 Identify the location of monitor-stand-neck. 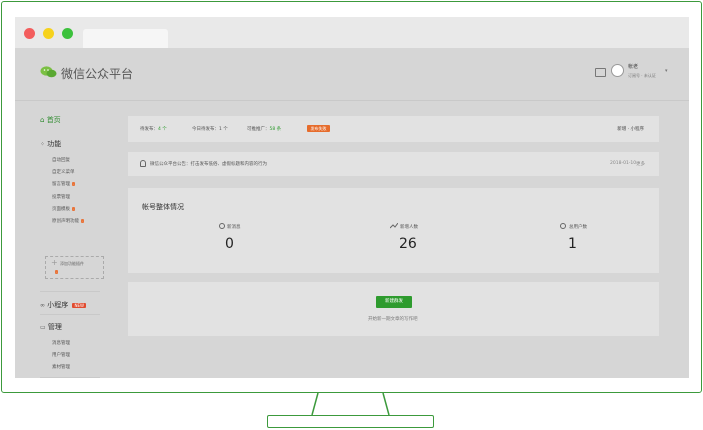
(350, 404).